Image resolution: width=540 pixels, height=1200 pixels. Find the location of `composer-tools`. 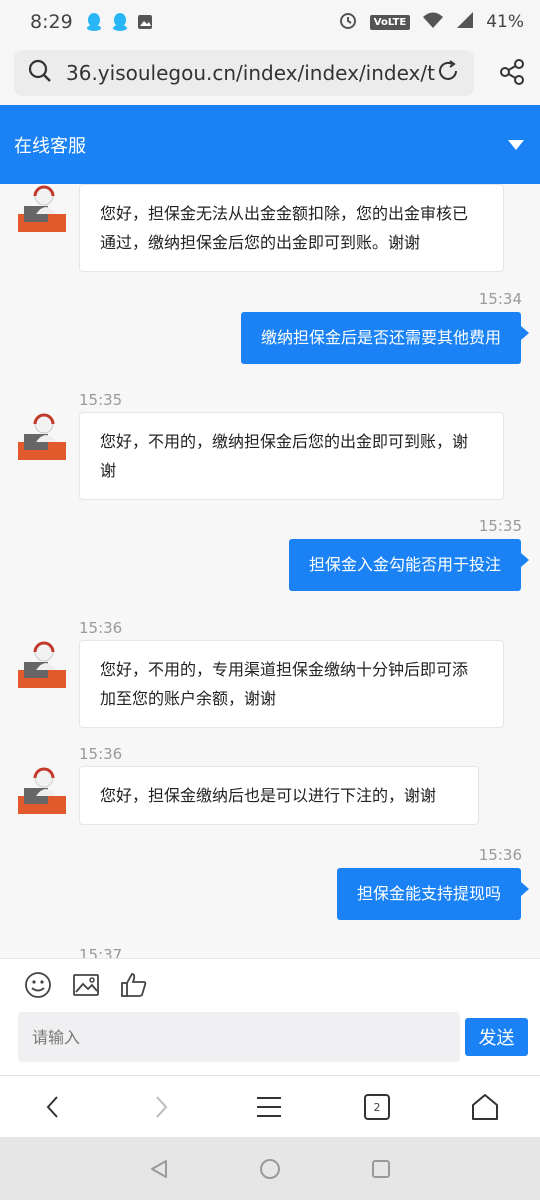

composer-tools is located at coordinates (86, 985).